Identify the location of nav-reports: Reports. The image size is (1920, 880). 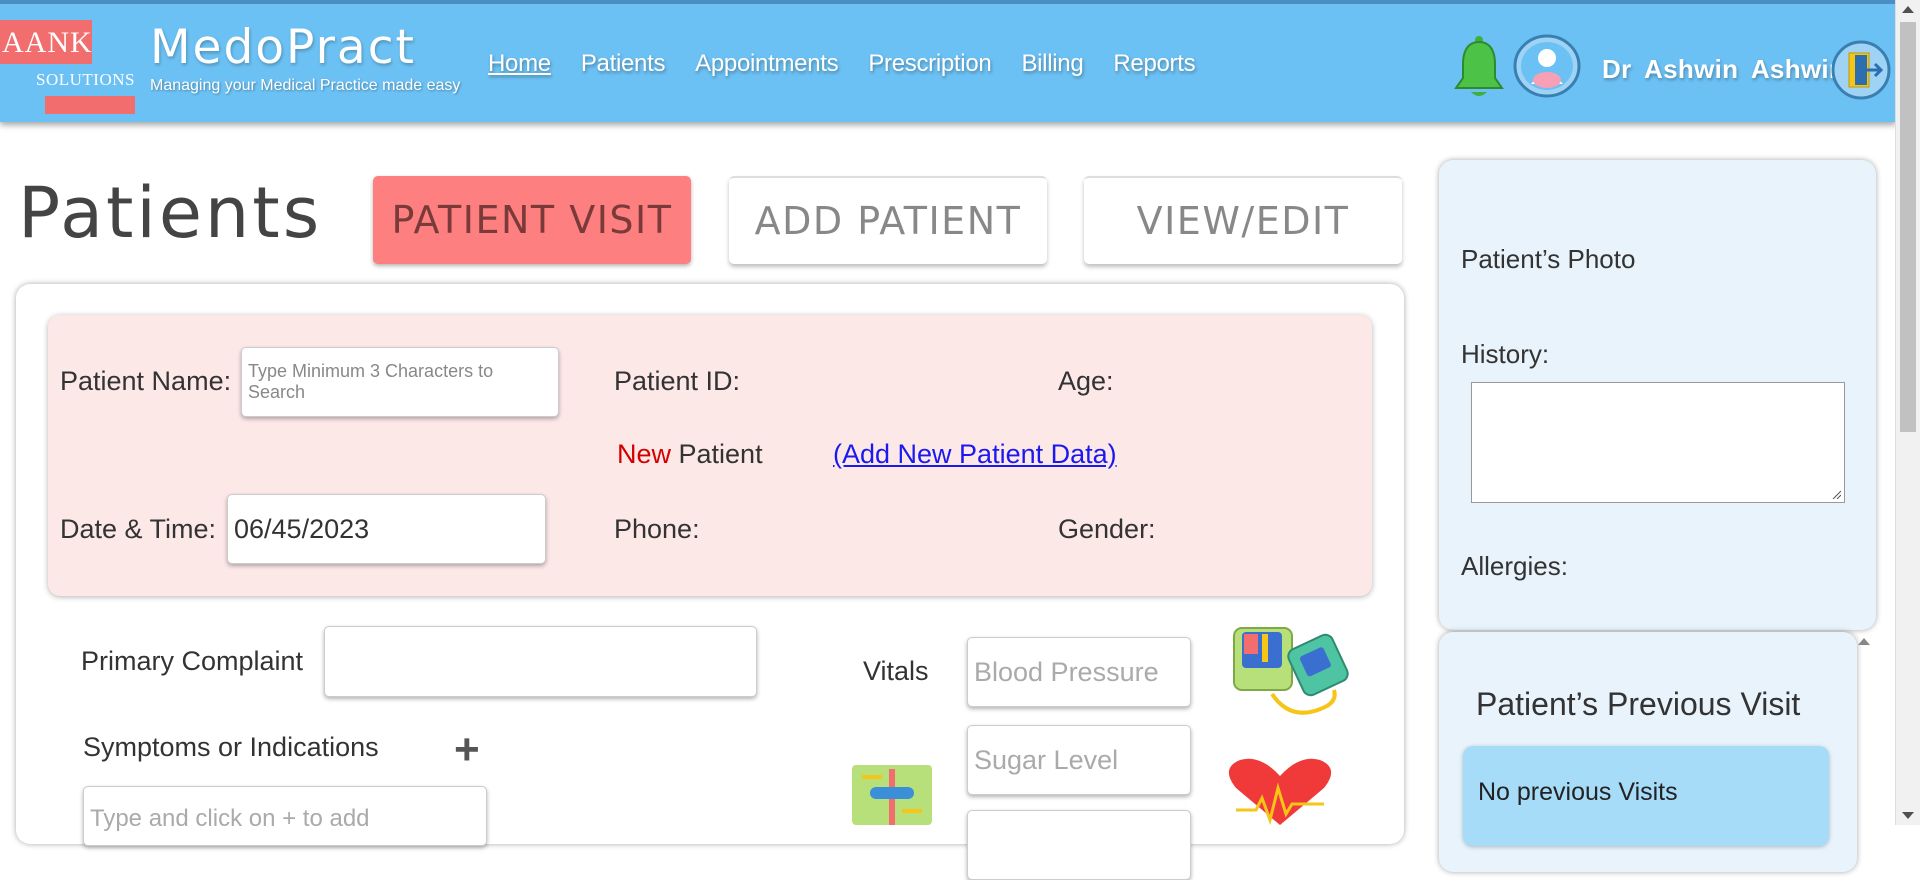
(1154, 64).